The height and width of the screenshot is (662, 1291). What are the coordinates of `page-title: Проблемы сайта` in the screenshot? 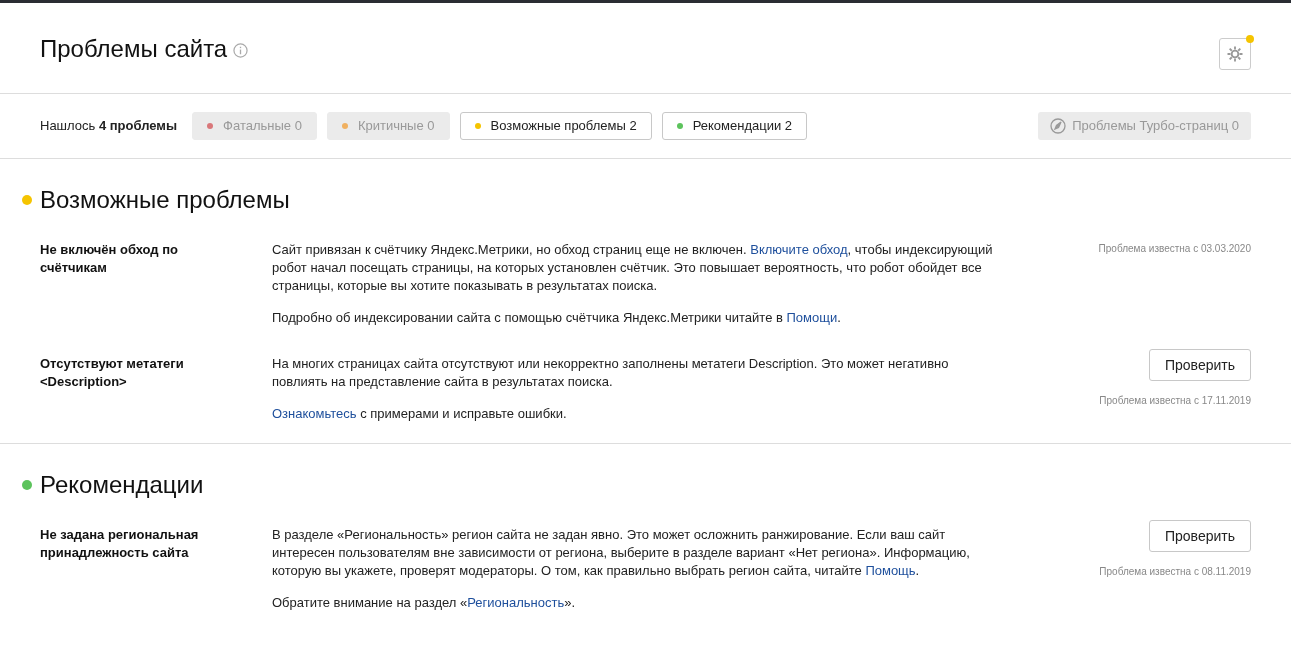 It's located at (134, 49).